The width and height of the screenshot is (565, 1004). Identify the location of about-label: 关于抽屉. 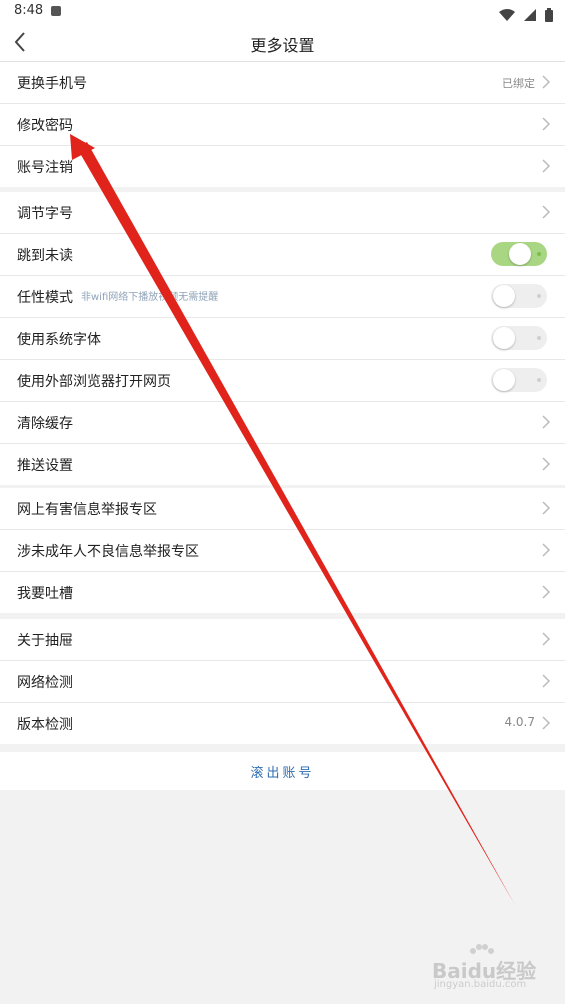
(45, 641).